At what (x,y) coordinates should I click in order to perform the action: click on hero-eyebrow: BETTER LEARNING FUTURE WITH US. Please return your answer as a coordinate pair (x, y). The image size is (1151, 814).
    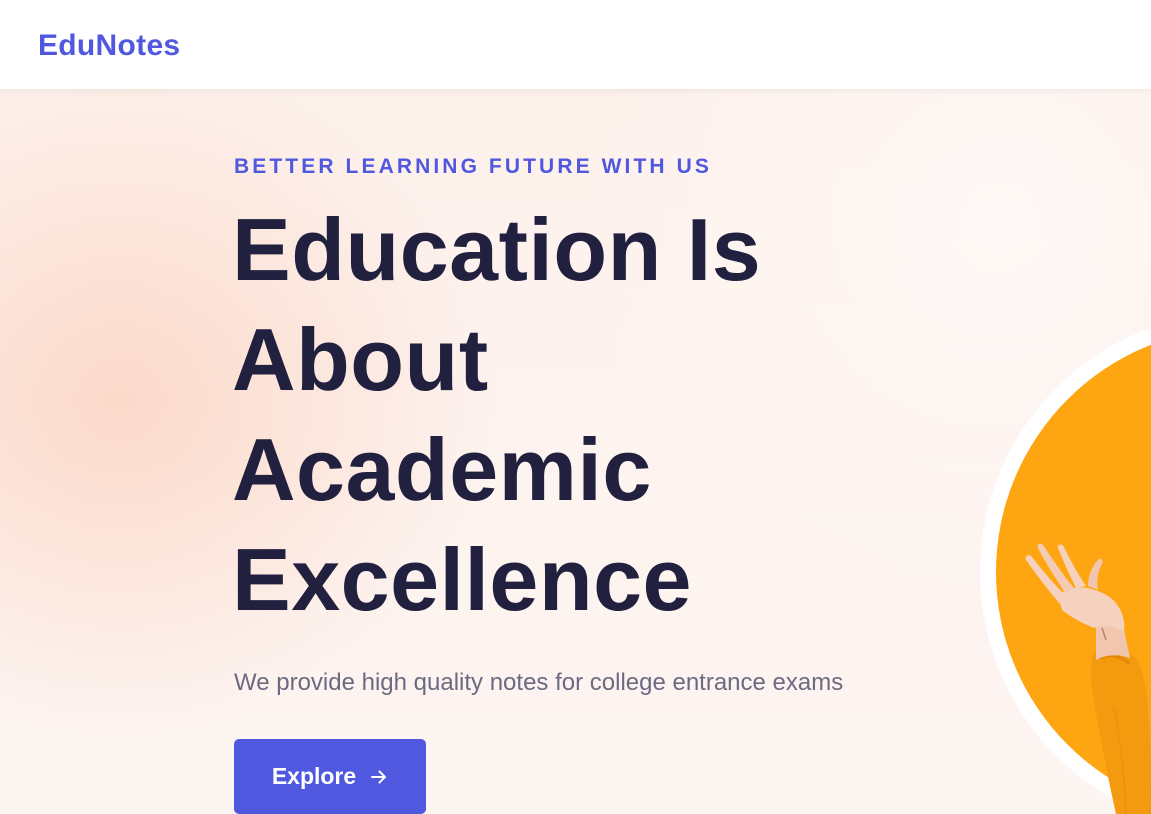
    Looking at the image, I should click on (473, 166).